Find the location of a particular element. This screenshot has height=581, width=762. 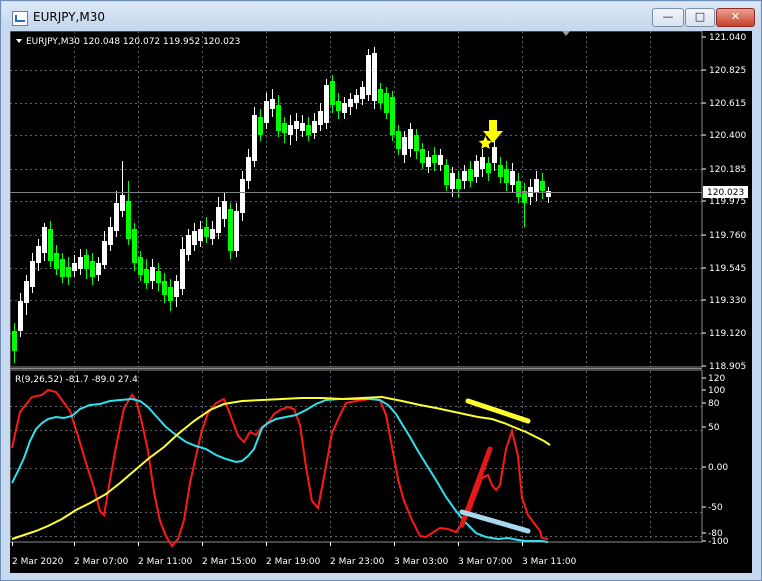

time-tick-label: 2 Mar 23:00 is located at coordinates (357, 562).